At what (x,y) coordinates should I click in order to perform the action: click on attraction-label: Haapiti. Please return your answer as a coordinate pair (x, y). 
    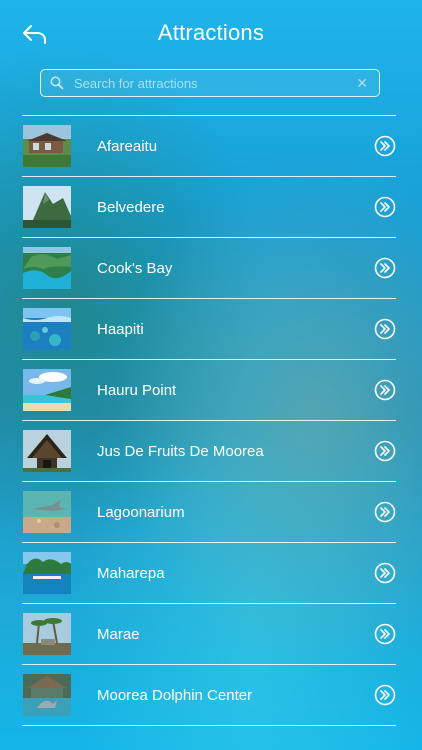
    Looking at the image, I should click on (120, 329).